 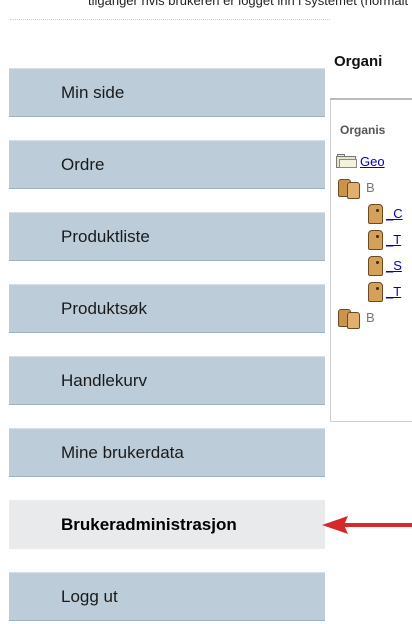 I want to click on tree-item-user: _C, so click(x=385, y=213).